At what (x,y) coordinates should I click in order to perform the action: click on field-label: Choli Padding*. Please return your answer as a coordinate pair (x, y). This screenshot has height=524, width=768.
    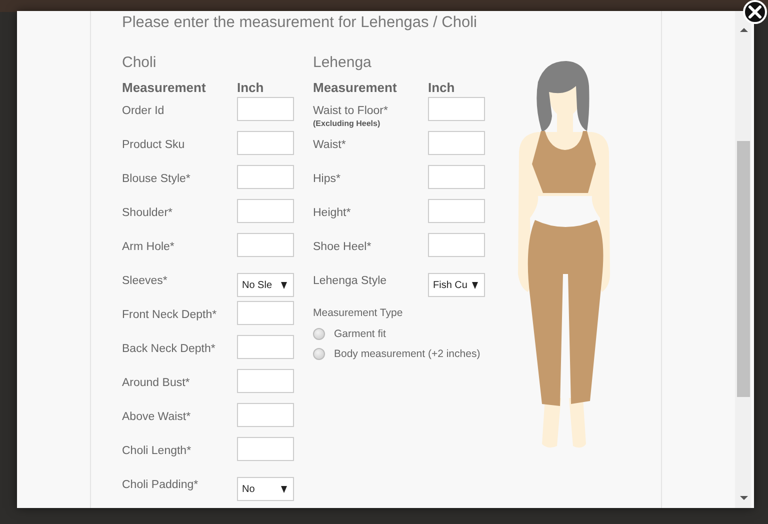
    Looking at the image, I should click on (161, 485).